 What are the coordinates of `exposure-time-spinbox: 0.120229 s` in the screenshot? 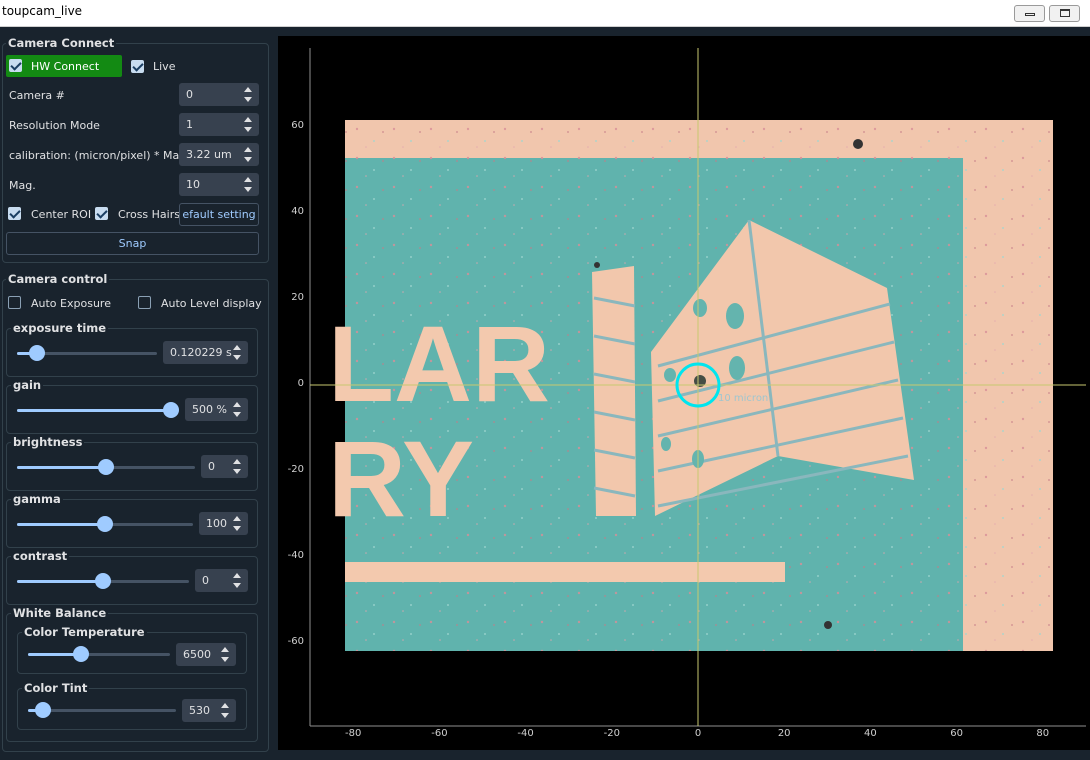 It's located at (205, 352).